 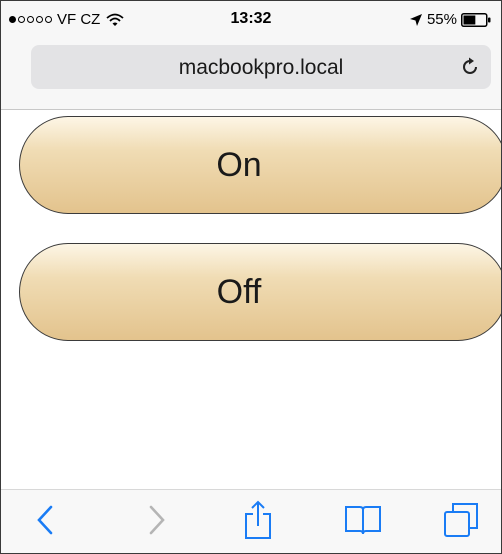 What do you see at coordinates (258, 520) in the screenshot?
I see `share-icon` at bounding box center [258, 520].